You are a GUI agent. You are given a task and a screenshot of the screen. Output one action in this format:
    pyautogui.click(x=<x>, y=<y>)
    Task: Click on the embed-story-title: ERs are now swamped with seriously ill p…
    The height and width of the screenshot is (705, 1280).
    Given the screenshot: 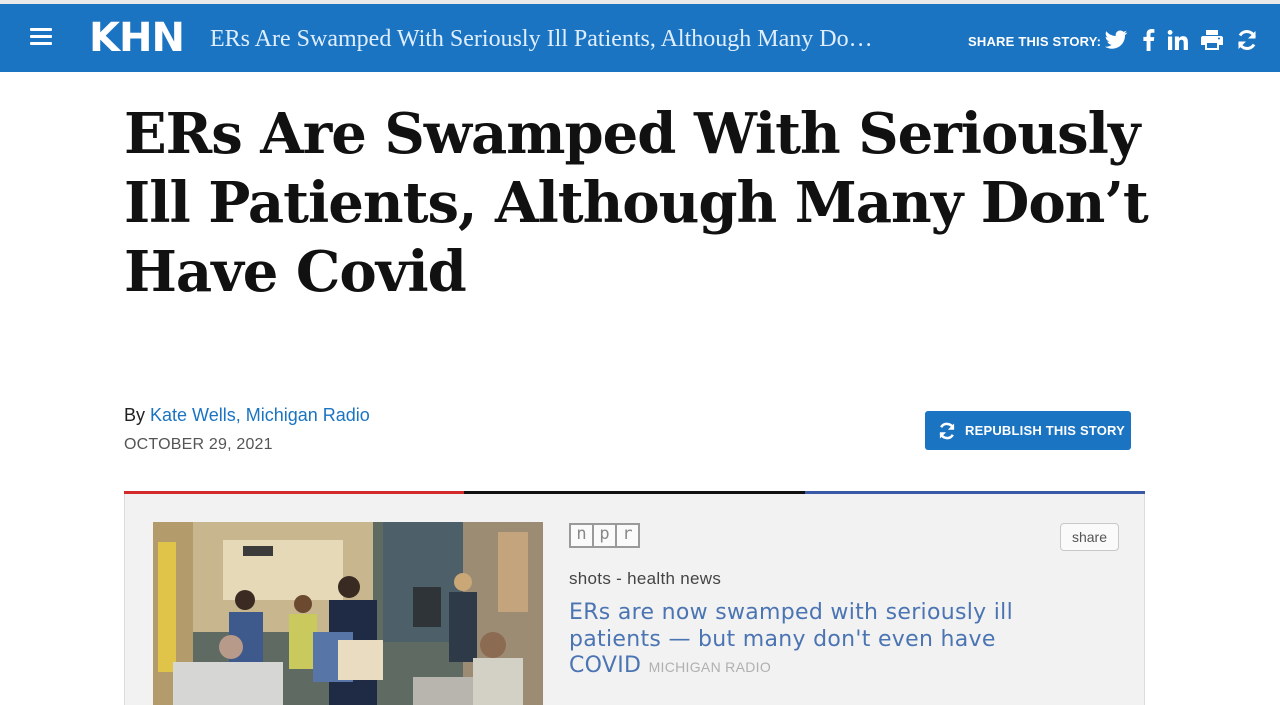 What is the action you would take?
    pyautogui.click(x=791, y=639)
    